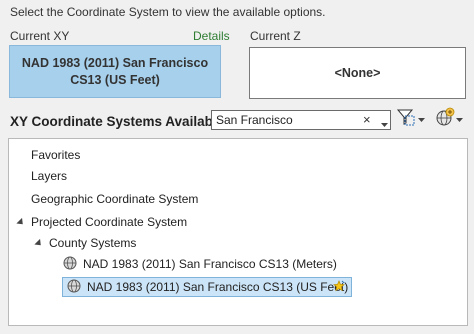 The height and width of the screenshot is (334, 474). I want to click on search-input, so click(287, 120).